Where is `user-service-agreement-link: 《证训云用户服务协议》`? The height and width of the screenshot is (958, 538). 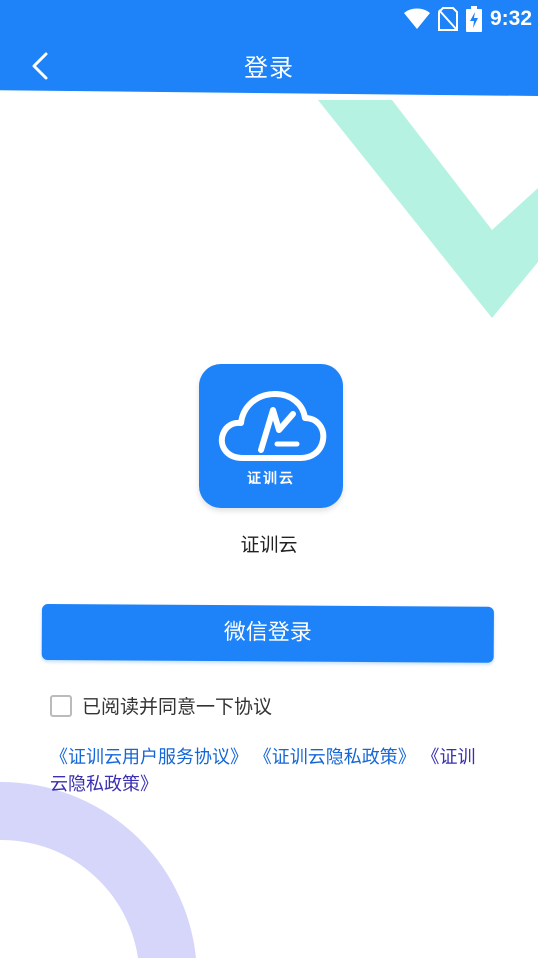
user-service-agreement-link: 《证训云用户服务协议》 is located at coordinates (149, 757).